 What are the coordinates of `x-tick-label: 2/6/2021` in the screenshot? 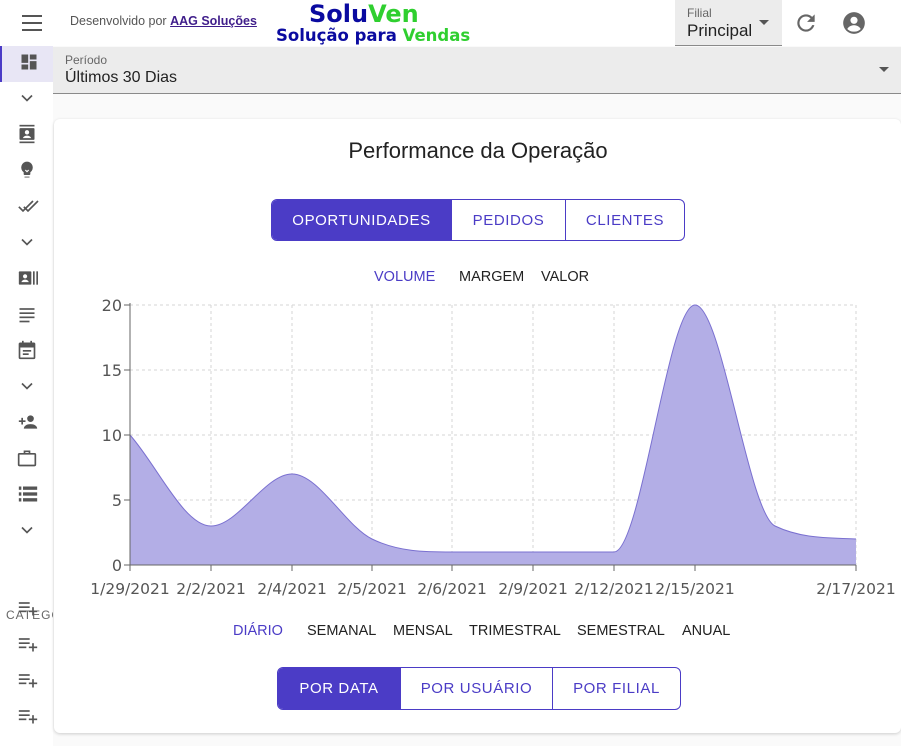 It's located at (452, 589).